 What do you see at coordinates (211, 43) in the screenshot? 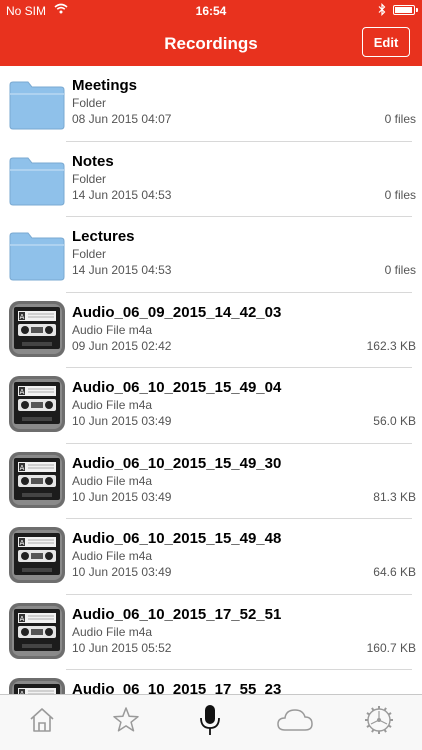
I see `page-title: Recordings` at bounding box center [211, 43].